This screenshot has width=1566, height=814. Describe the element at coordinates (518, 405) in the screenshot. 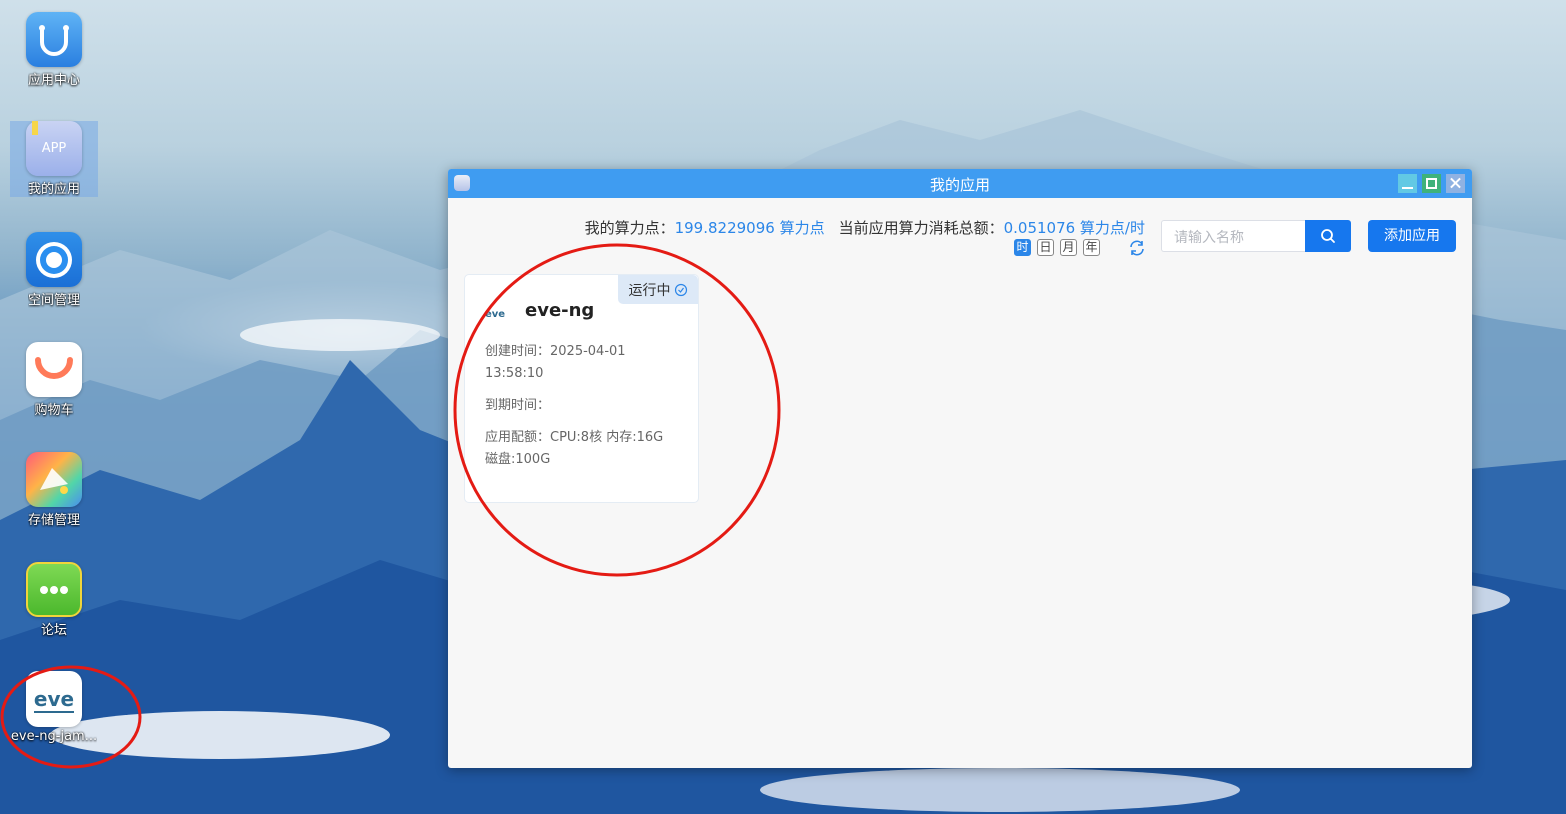

I see `expire-time: 到期时间：` at that location.